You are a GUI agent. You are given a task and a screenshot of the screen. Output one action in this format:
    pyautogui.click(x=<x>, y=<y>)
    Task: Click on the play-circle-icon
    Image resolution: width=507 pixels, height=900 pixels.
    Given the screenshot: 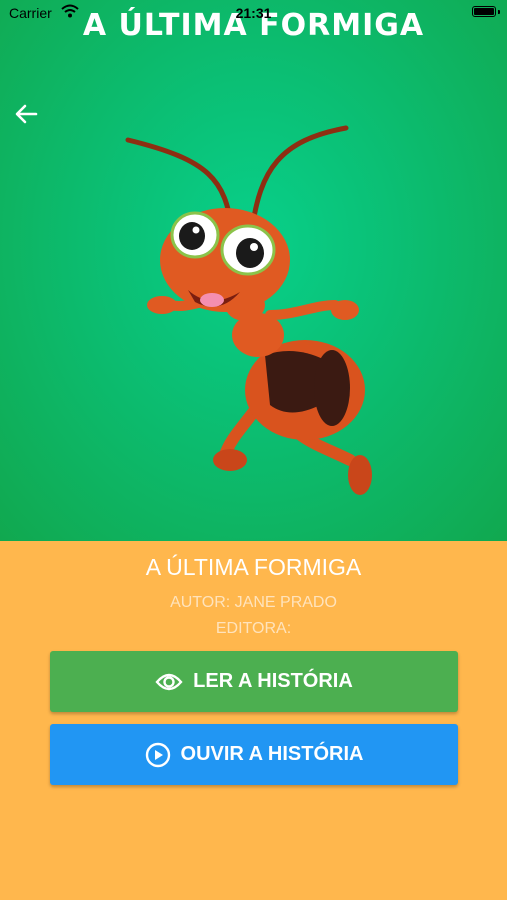 What is the action you would take?
    pyautogui.click(x=158, y=755)
    